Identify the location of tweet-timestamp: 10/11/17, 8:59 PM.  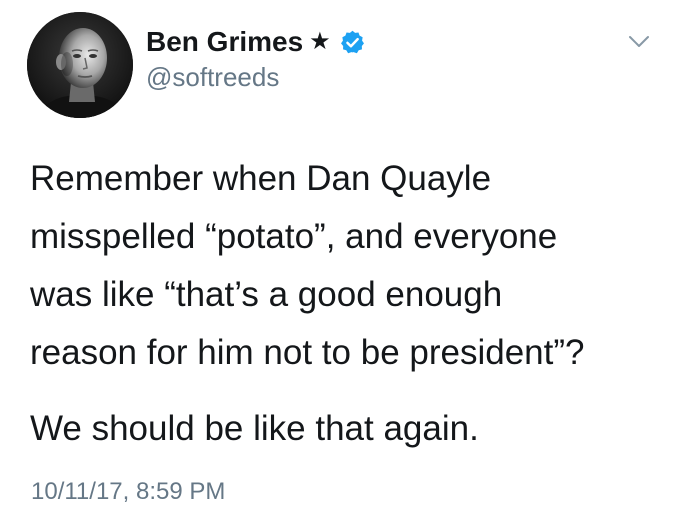
(128, 492).